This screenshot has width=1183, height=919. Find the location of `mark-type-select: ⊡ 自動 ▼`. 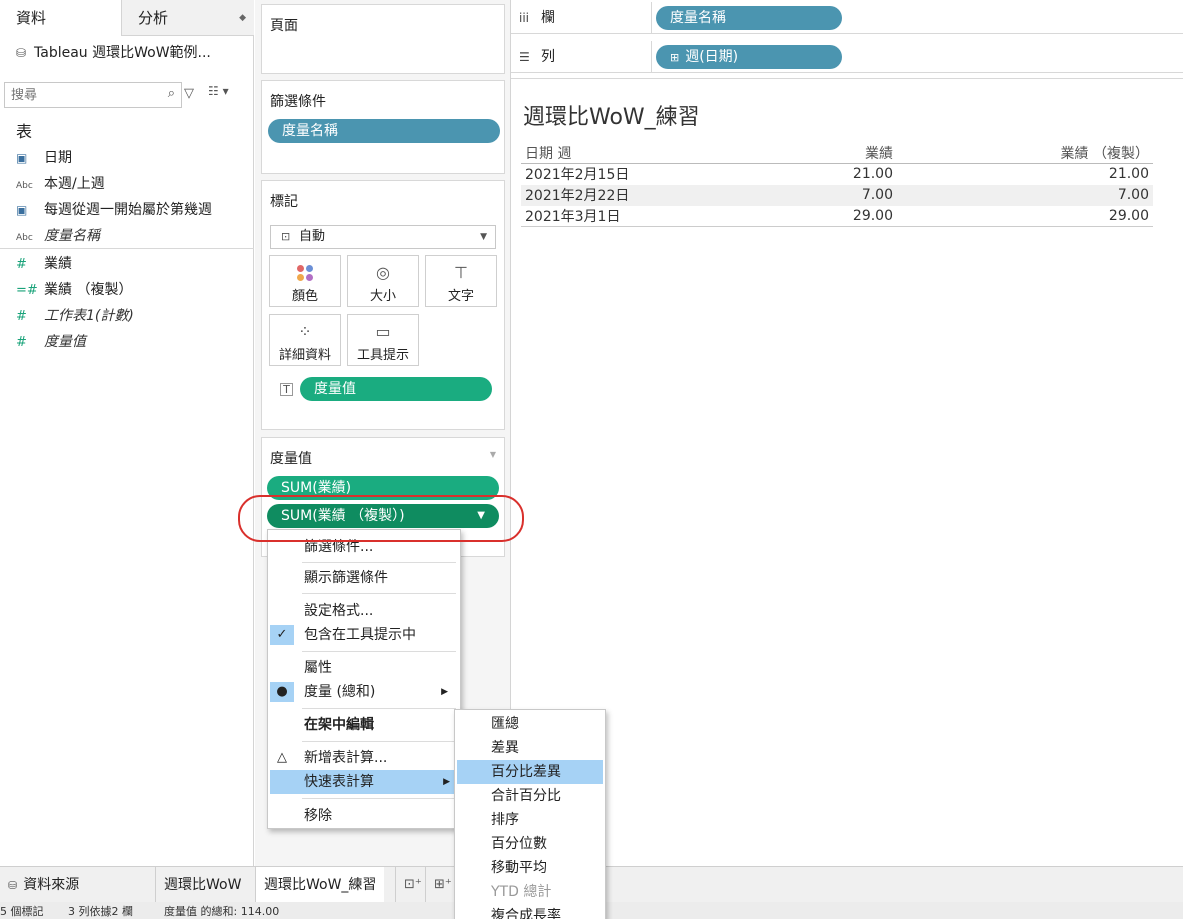

mark-type-select: ⊡ 自動 ▼ is located at coordinates (383, 237).